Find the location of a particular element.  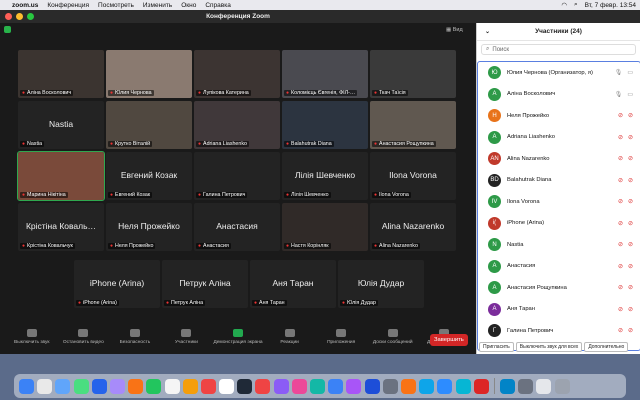

video-tile: Крістіна Коваль… ● Крістіна Ковальчук is located at coordinates (61, 227).